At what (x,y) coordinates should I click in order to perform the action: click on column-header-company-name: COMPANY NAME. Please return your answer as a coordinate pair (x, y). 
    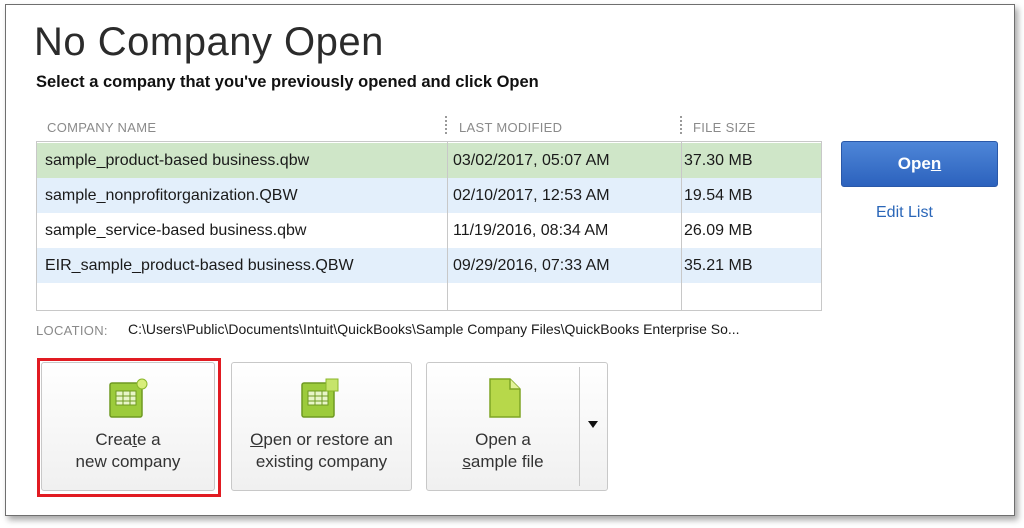
    Looking at the image, I should click on (101, 127).